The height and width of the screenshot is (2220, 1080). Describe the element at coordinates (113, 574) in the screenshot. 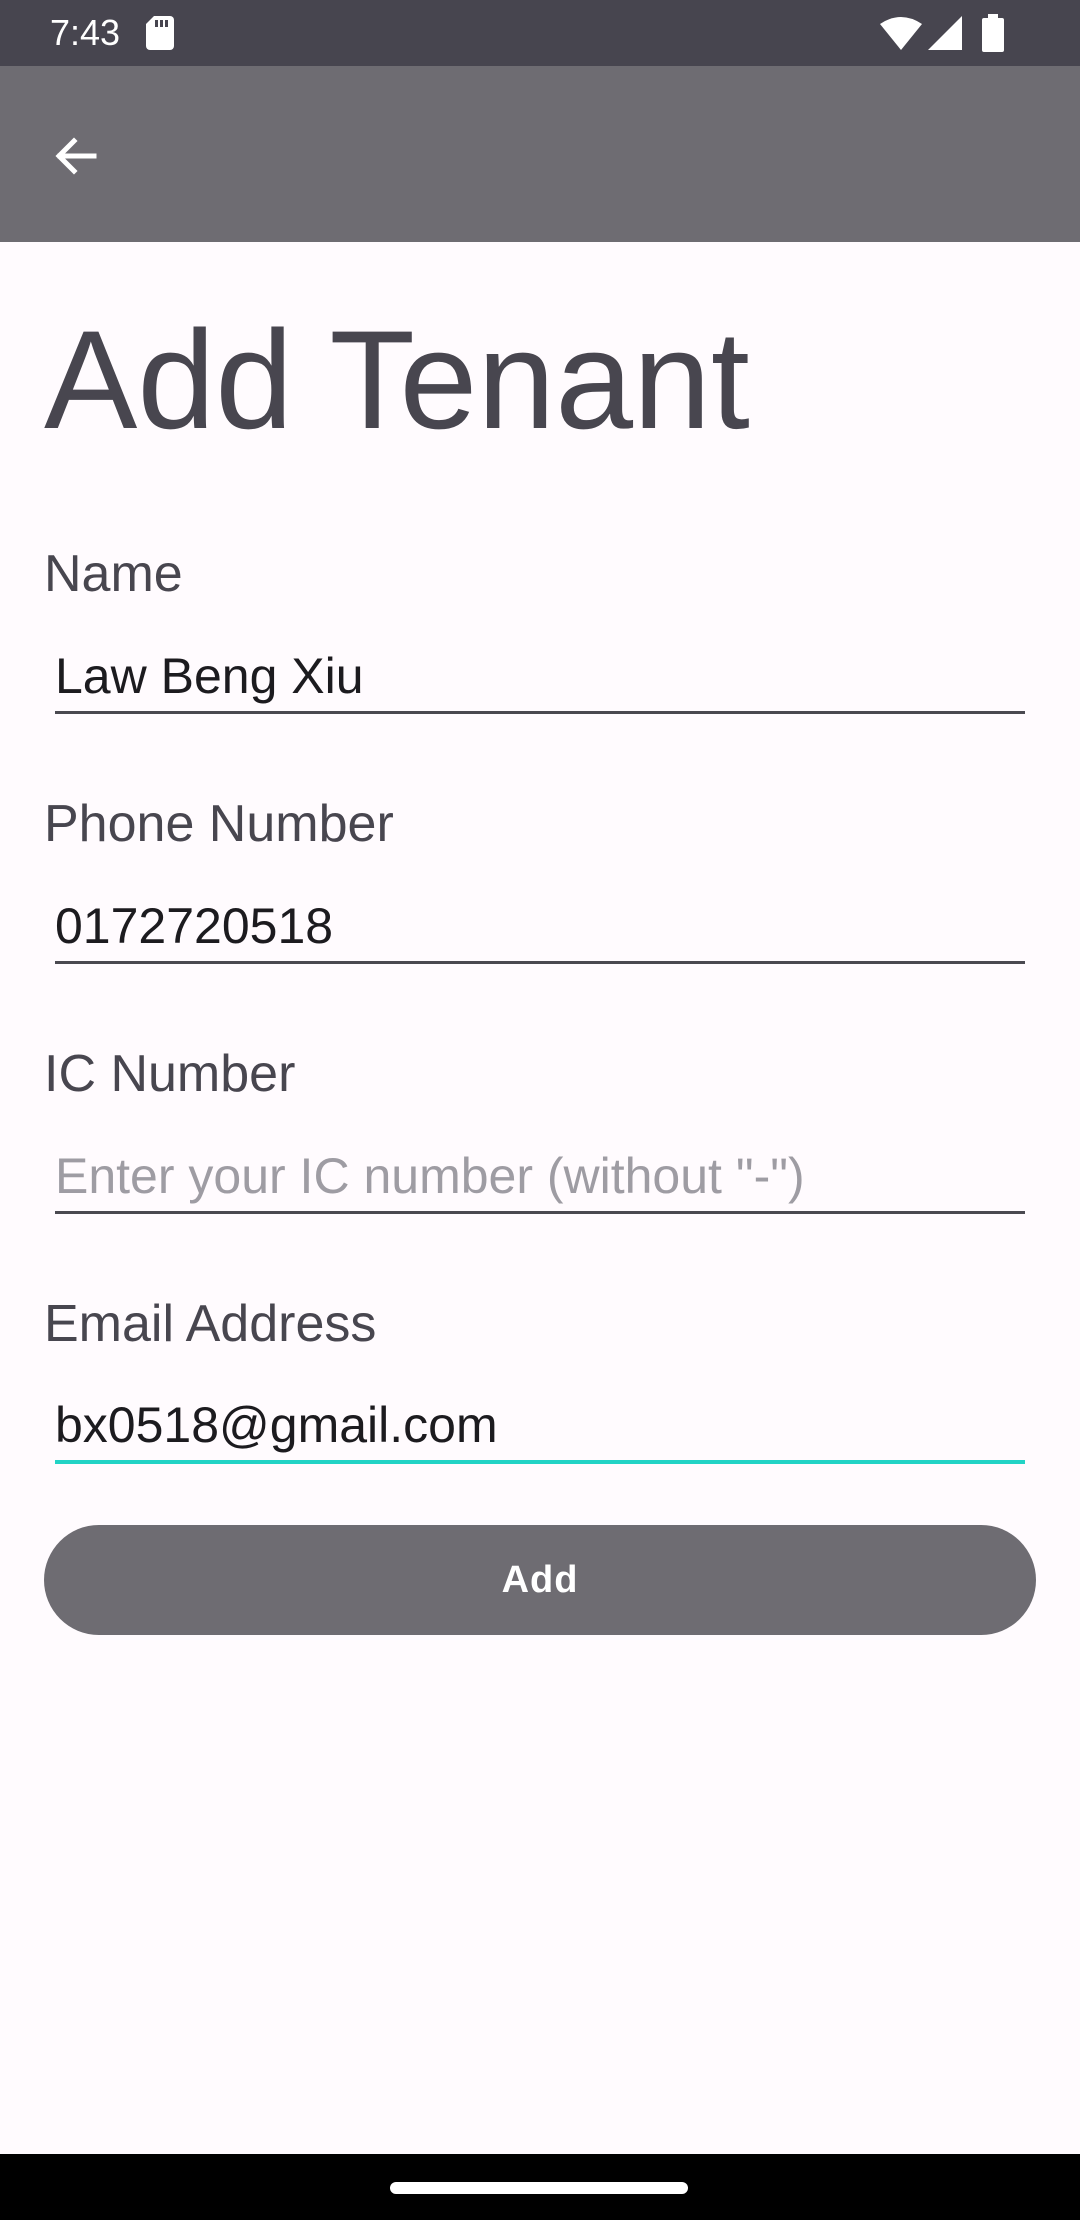

I see `name-label: Name` at that location.